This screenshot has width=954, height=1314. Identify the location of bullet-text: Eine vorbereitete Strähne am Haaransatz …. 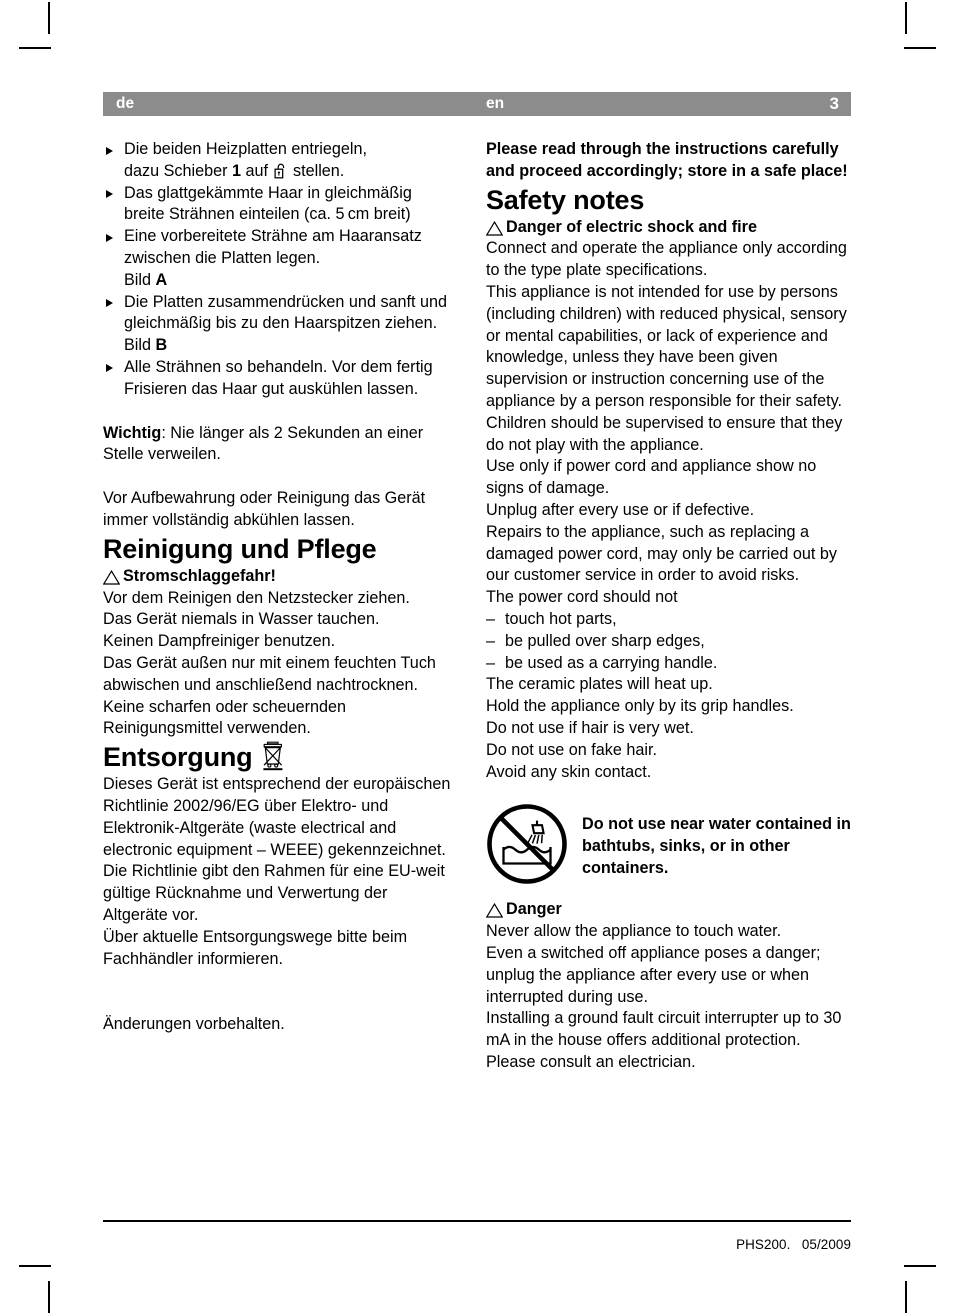
(273, 247).